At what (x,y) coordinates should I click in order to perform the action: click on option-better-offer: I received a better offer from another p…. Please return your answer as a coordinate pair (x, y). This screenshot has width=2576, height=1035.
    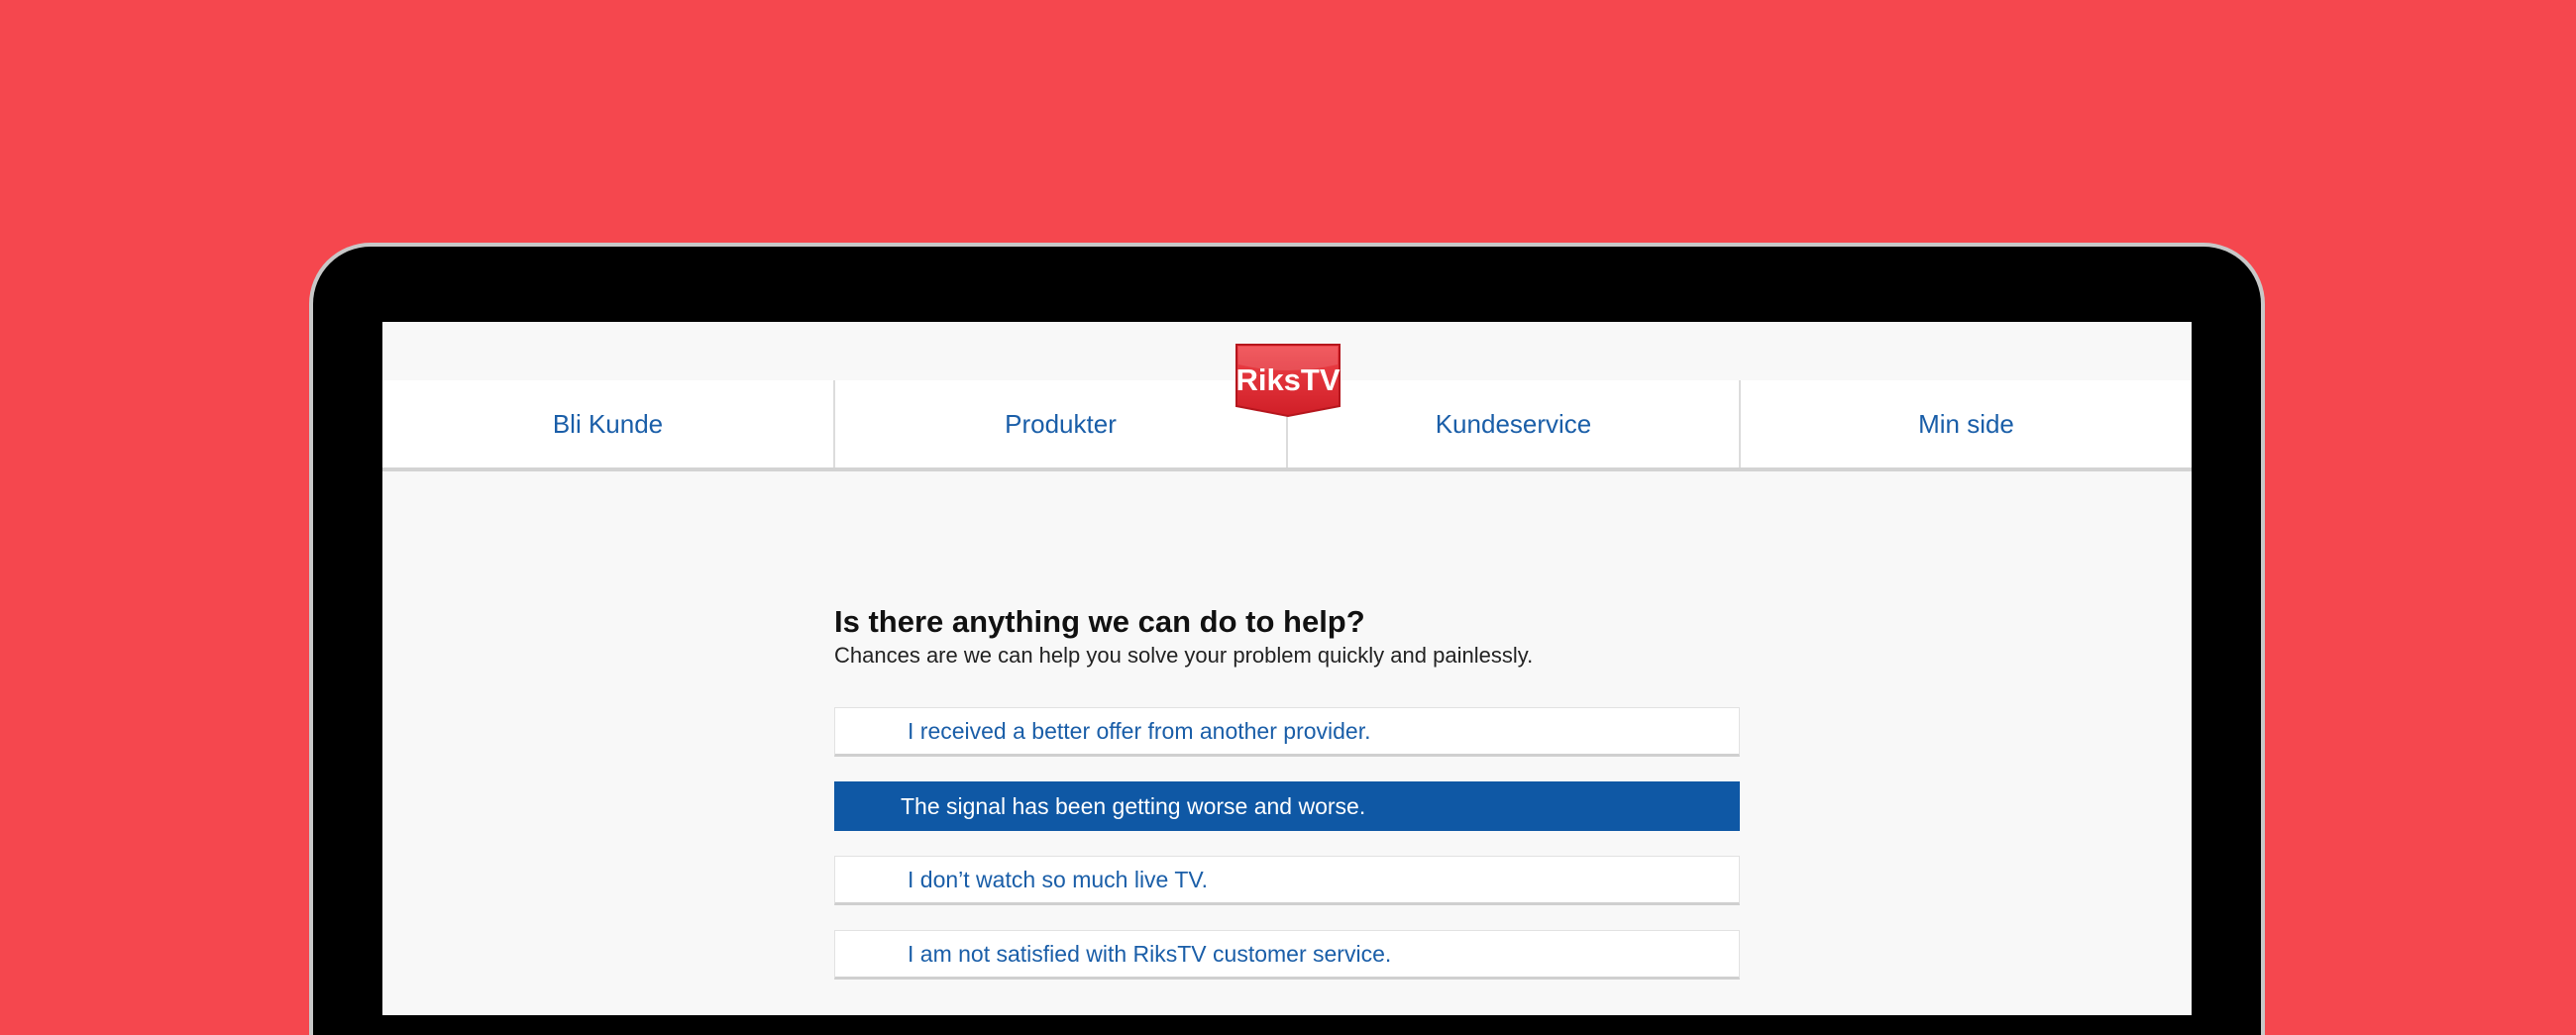
    Looking at the image, I should click on (1287, 732).